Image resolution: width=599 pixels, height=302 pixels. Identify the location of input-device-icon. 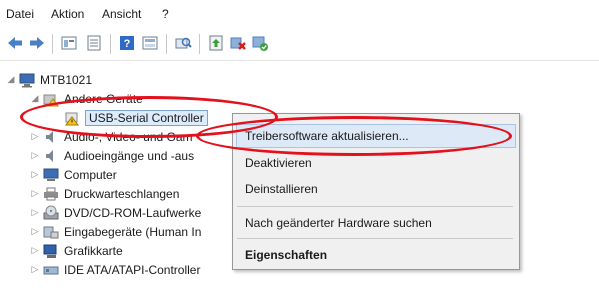
(51, 232).